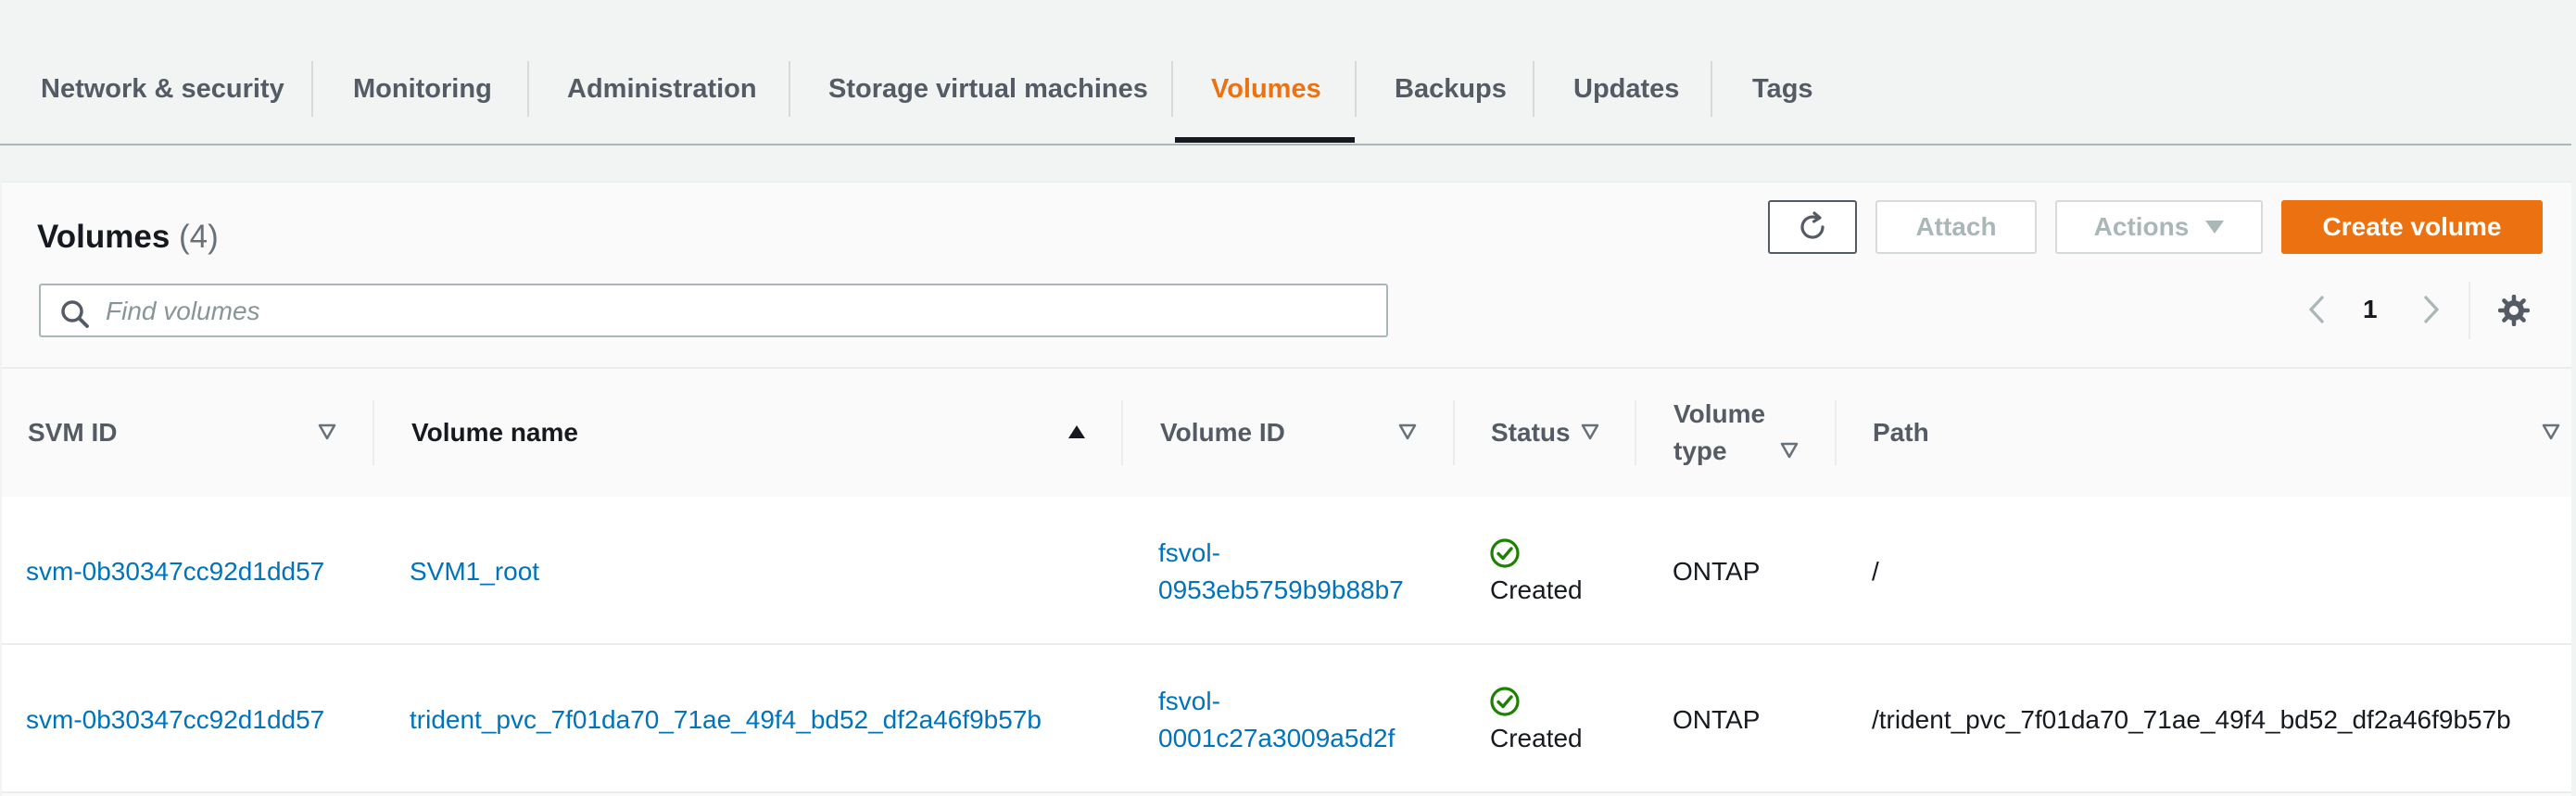 The height and width of the screenshot is (796, 2576). I want to click on create-volume-button-label: Create volume, so click(2412, 226).